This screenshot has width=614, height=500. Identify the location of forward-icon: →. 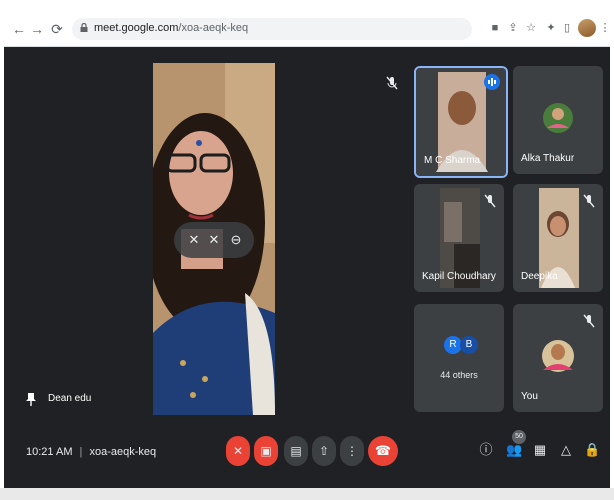
(37, 29).